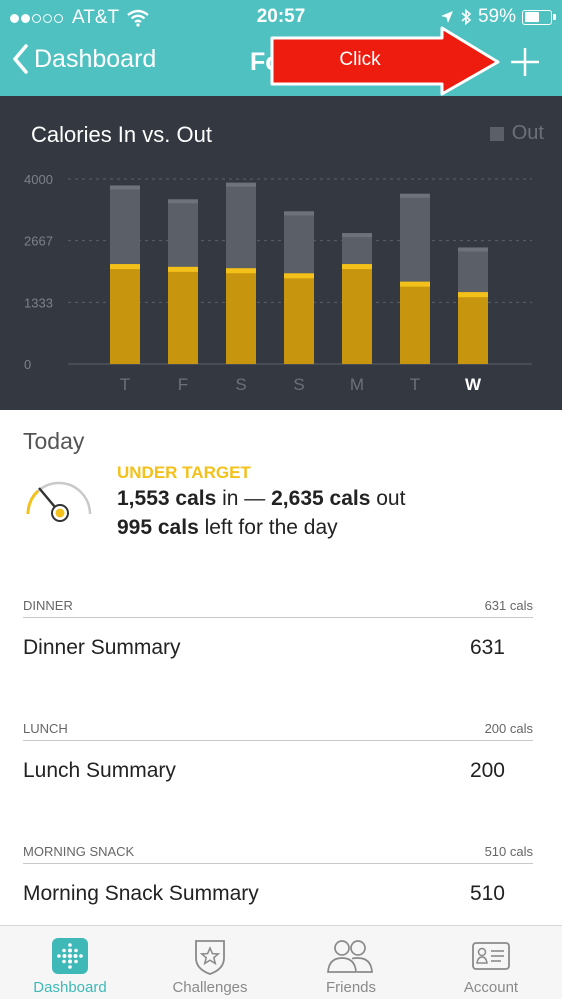 This screenshot has width=562, height=999. What do you see at coordinates (264, 896) in the screenshot?
I see `meal-row-morning-snack: Morning Snack Summary 510` at bounding box center [264, 896].